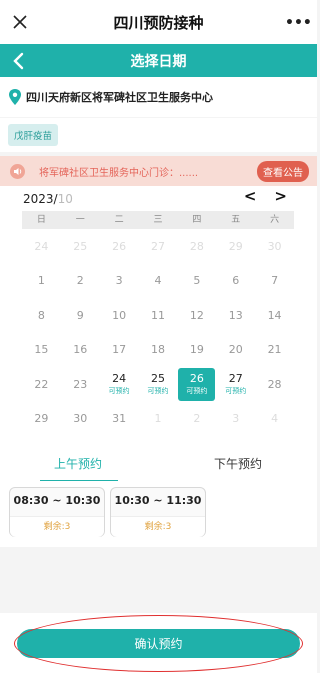 The height and width of the screenshot is (673, 320). Describe the element at coordinates (197, 384) in the screenshot. I see `selected-day: 26 可预约` at that location.